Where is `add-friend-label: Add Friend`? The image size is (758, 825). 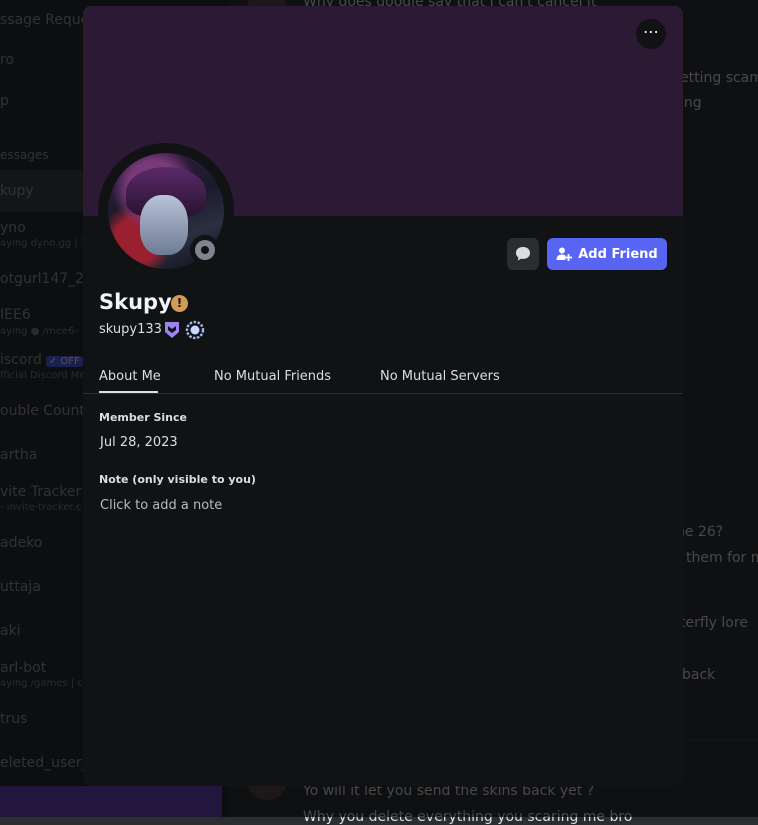
add-friend-label: Add Friend is located at coordinates (618, 254).